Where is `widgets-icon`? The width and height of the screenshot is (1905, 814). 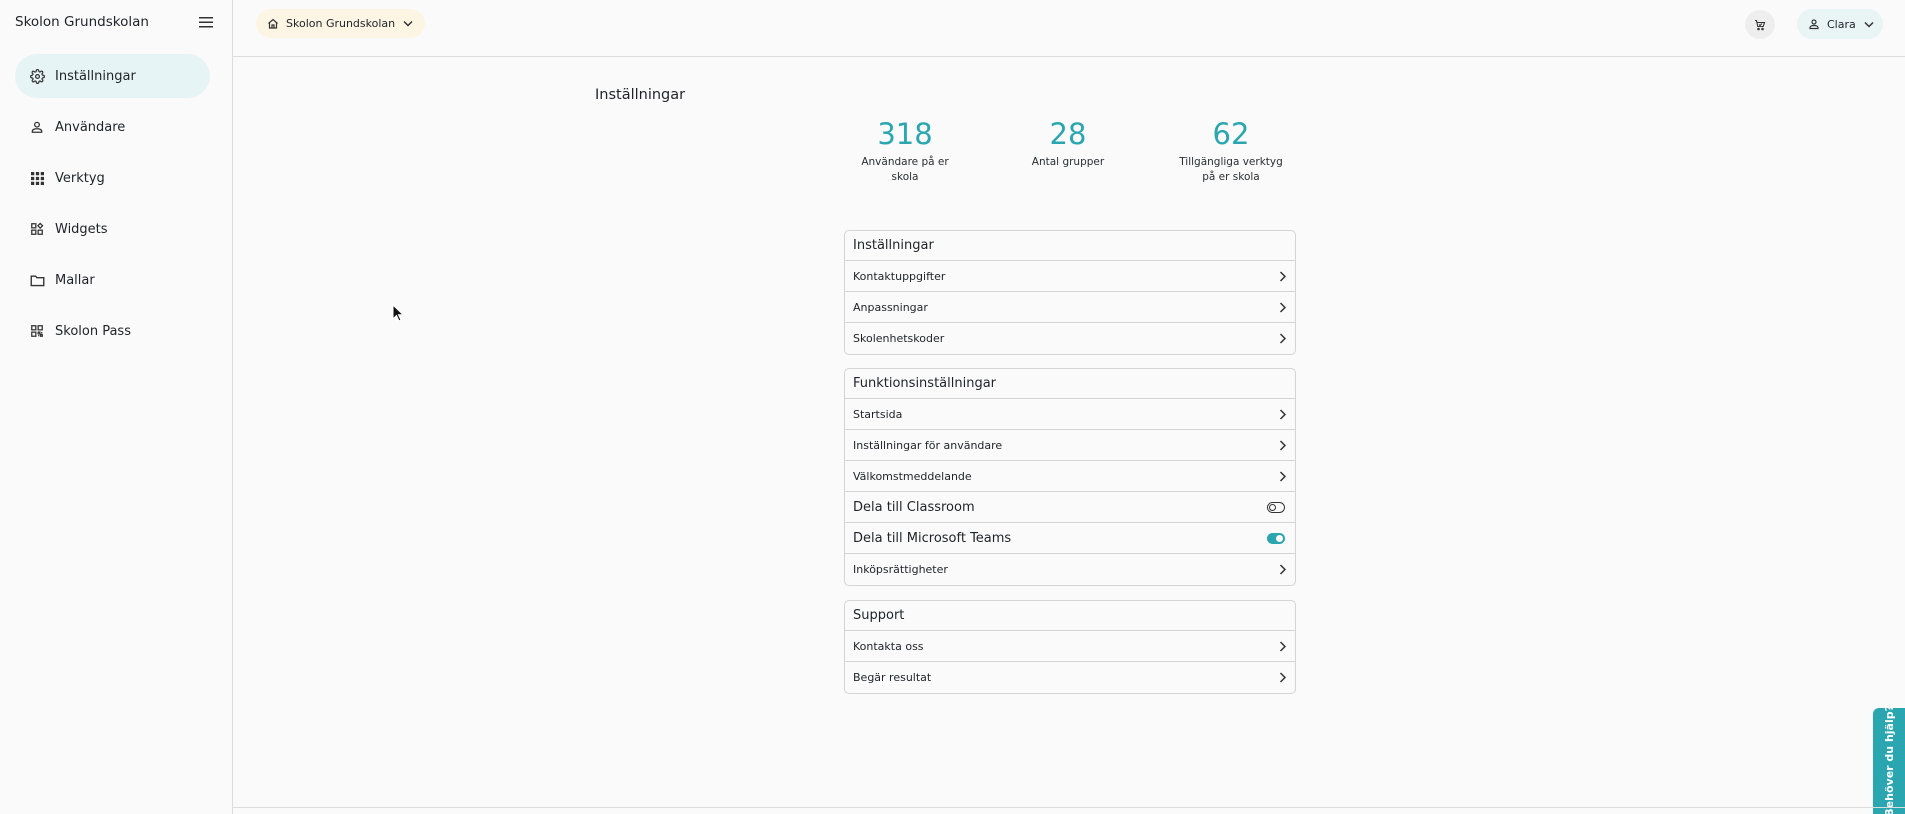 widgets-icon is located at coordinates (37, 229).